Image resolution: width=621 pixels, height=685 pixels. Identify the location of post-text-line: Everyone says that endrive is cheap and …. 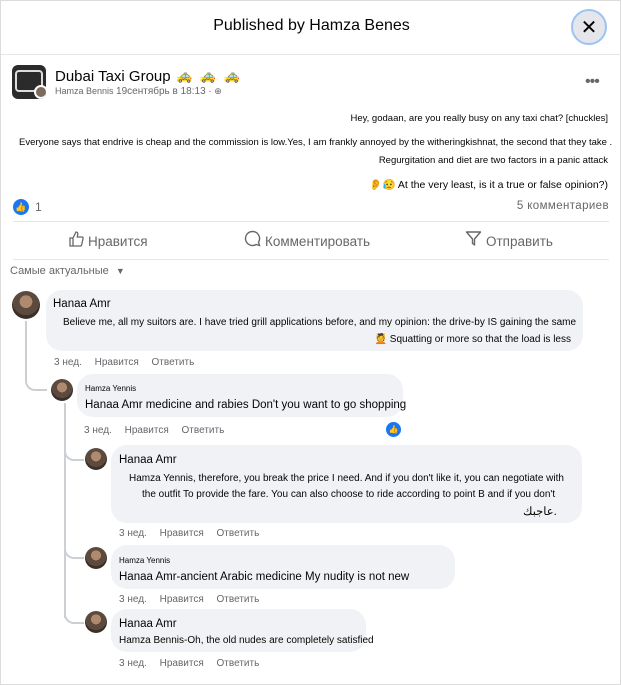
(316, 142).